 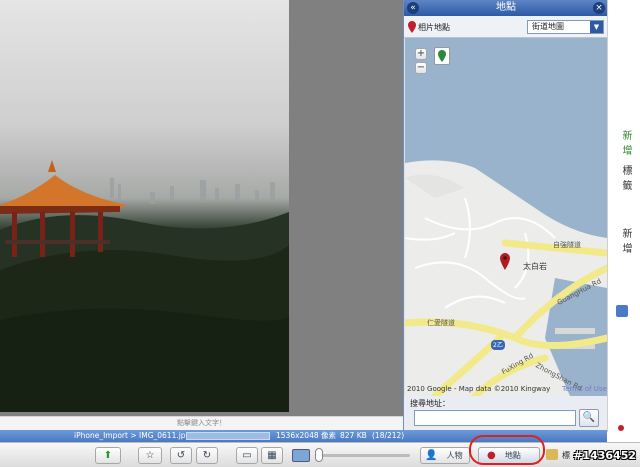 I want to click on zoom-in-button: +, so click(x=421, y=54).